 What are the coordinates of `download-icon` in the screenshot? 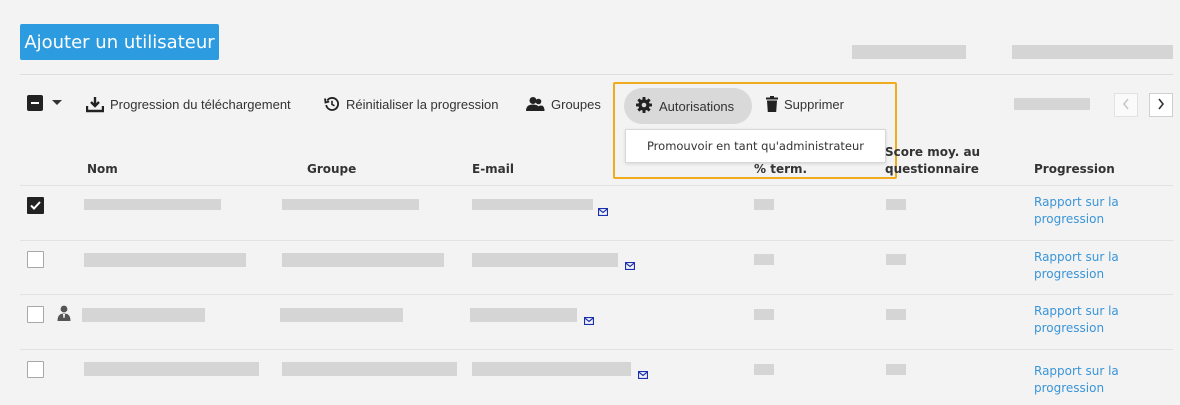 It's located at (95, 104).